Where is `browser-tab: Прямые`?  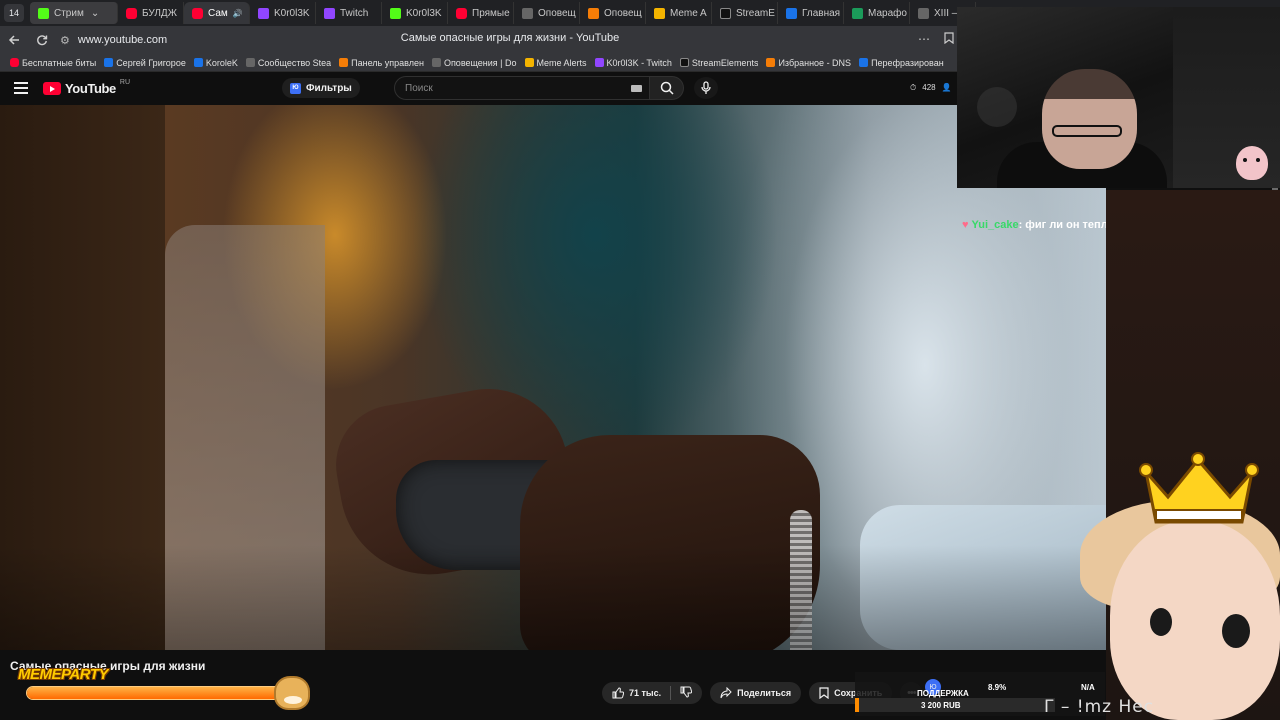
browser-tab: Прямые is located at coordinates (481, 13).